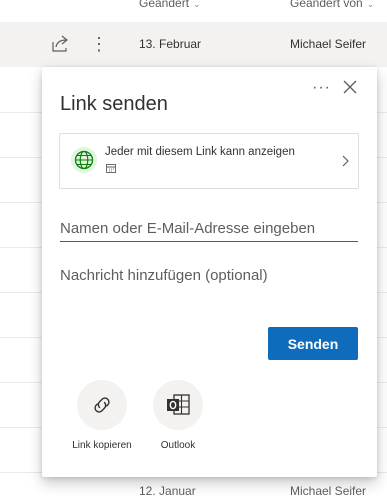 Image resolution: width=387 pixels, height=498 pixels. I want to click on link-icon, so click(102, 405).